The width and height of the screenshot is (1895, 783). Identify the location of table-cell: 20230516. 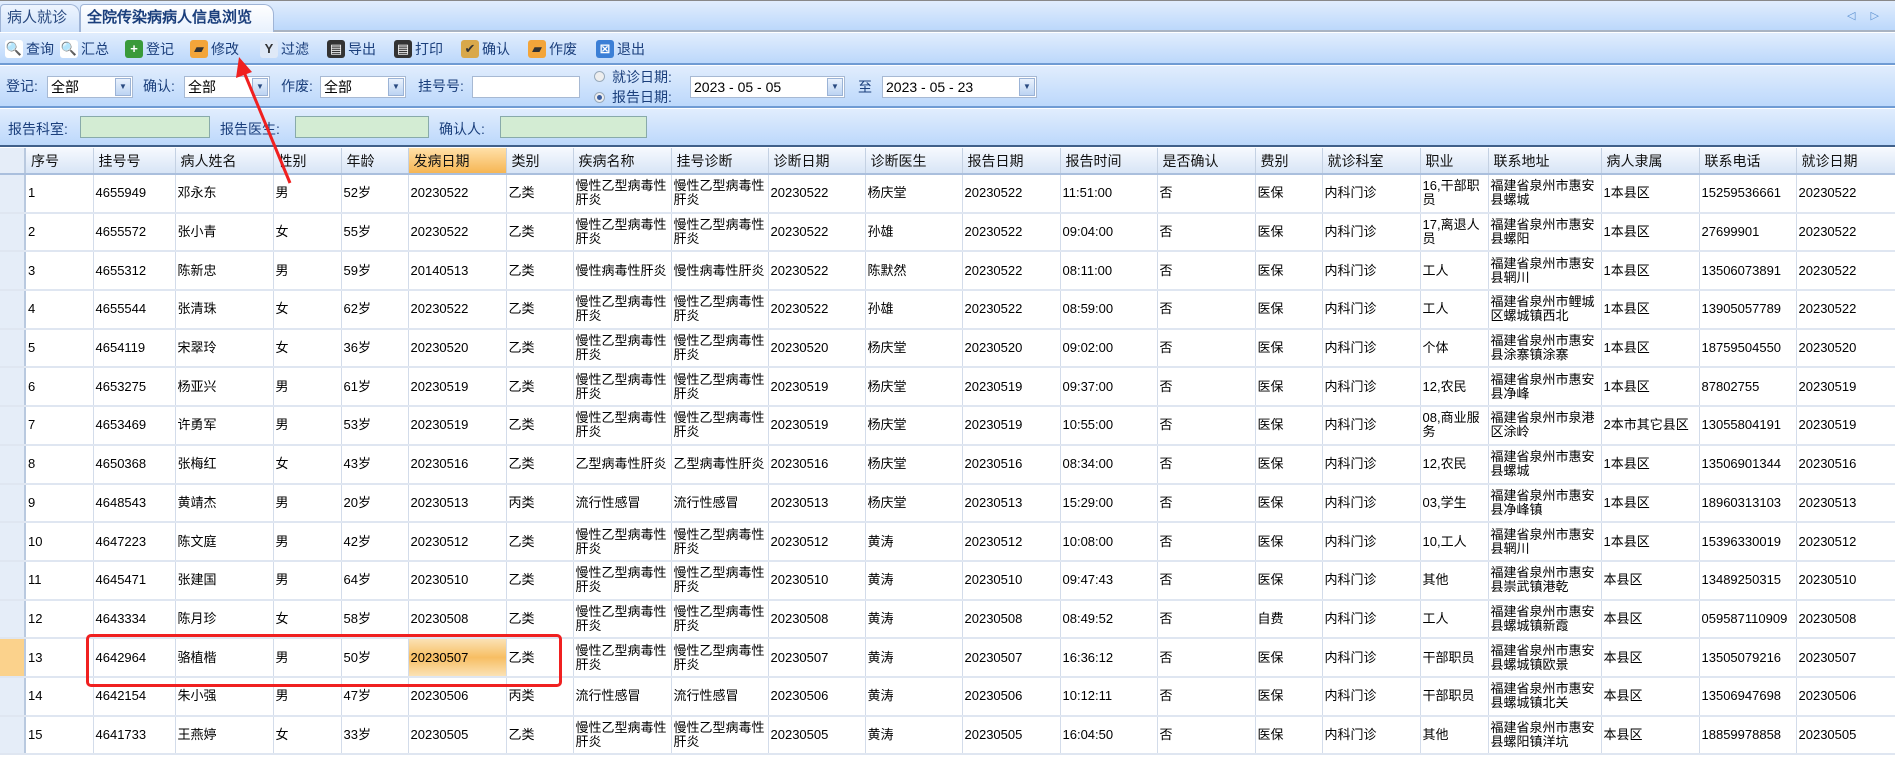
(457, 464).